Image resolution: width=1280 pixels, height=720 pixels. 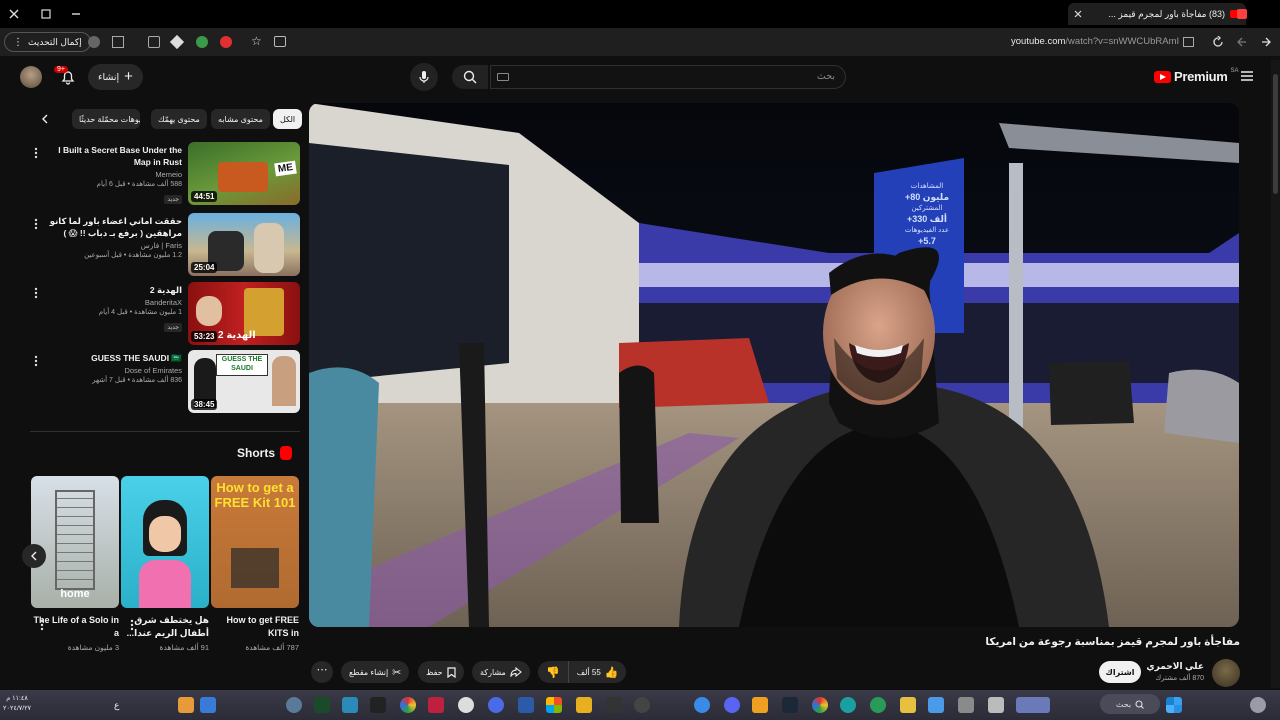 I want to click on clip-button: ✂ إنشاء مقطع, so click(x=375, y=672).